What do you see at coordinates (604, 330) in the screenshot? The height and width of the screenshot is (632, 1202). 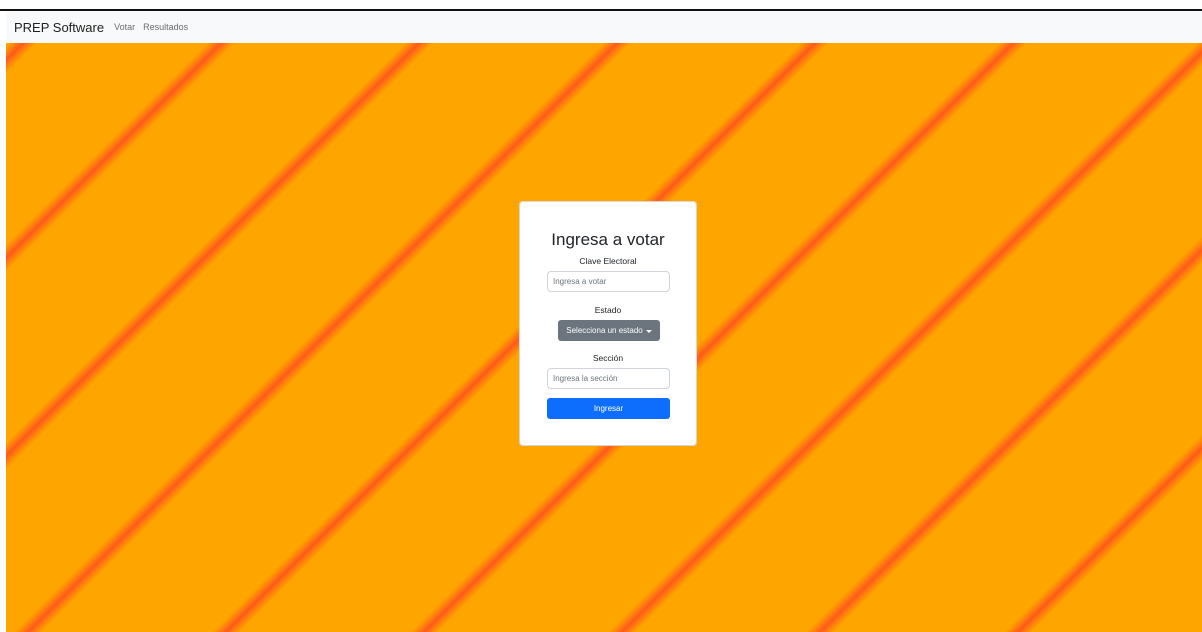 I see `estado-dropdown-label: Selecciona un estado` at bounding box center [604, 330].